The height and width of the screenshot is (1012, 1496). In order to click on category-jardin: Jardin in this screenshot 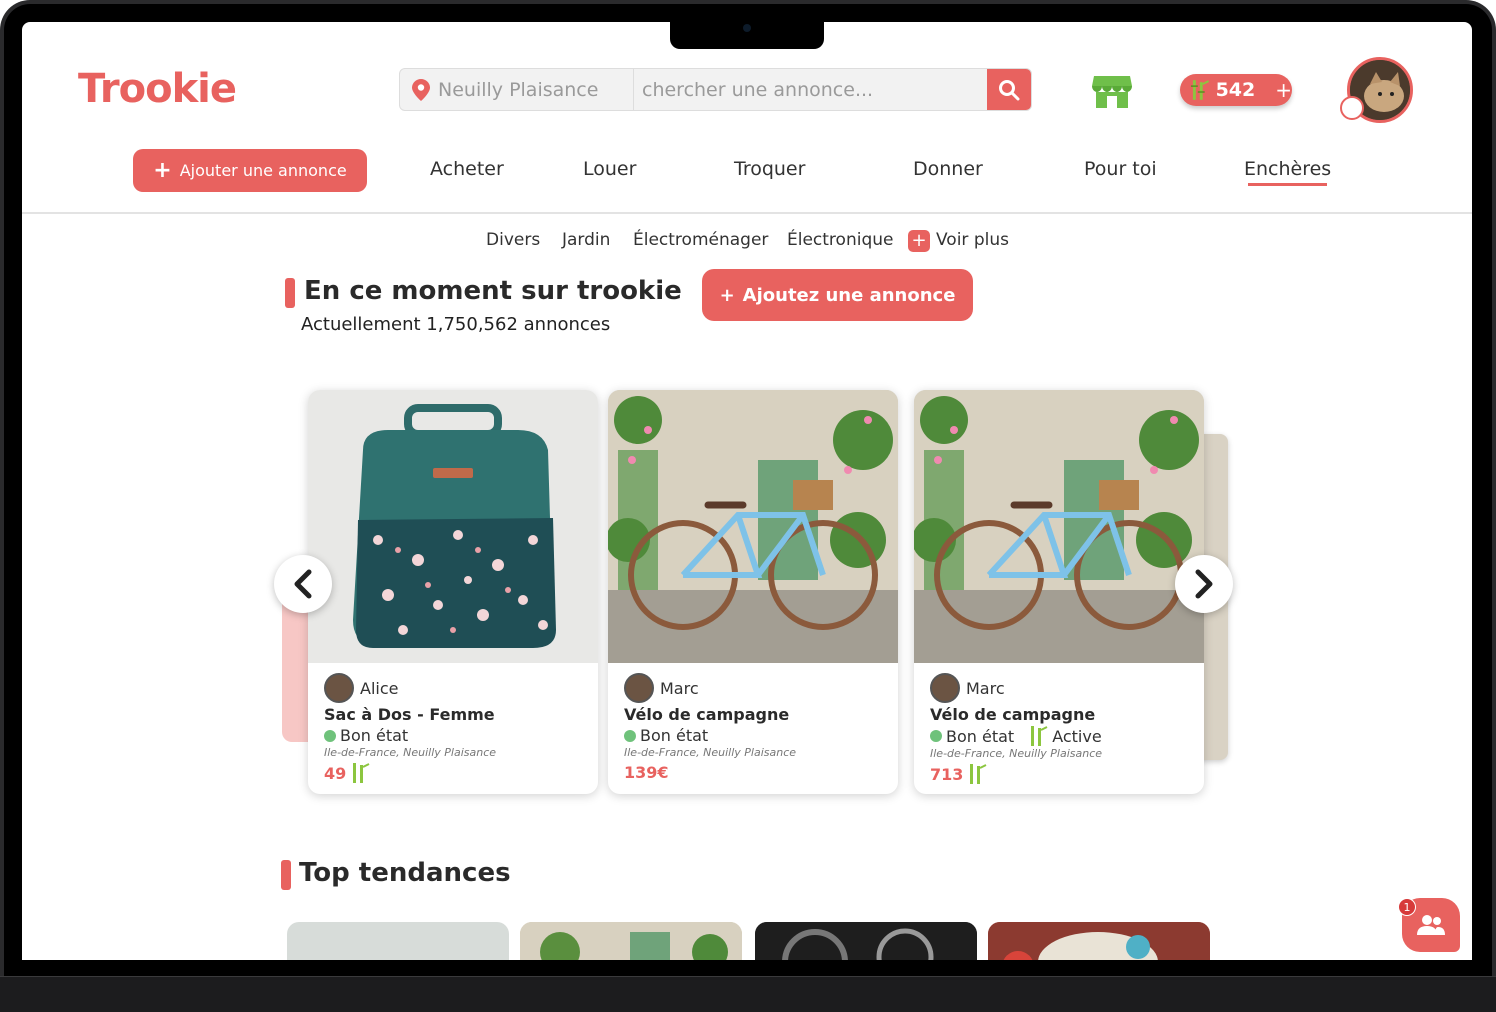, I will do `click(586, 240)`.